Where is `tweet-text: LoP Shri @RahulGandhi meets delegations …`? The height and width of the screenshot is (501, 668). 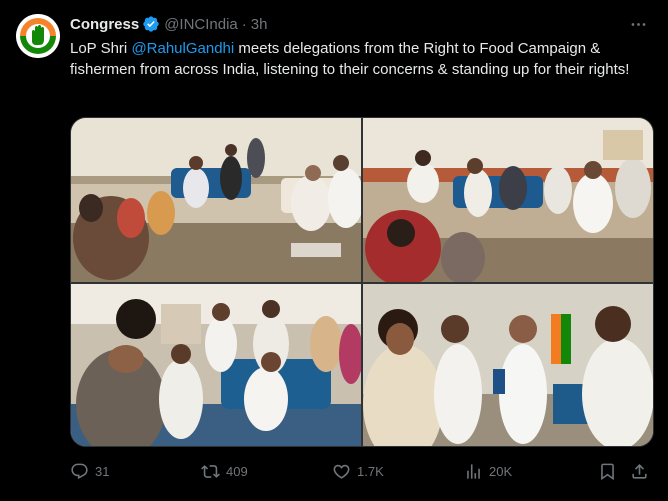 tweet-text: LoP Shri @RahulGandhi meets delegations … is located at coordinates (357, 59).